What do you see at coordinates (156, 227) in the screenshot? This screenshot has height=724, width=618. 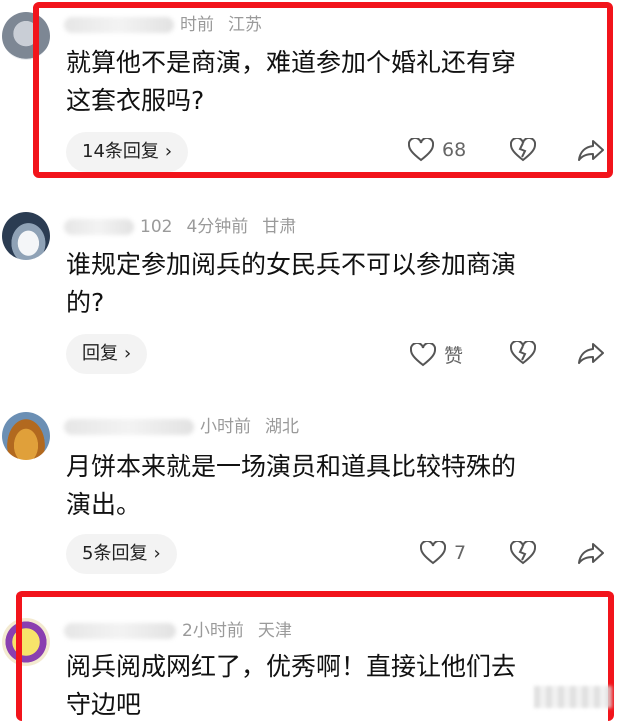 I see `username-suffix: 102` at bounding box center [156, 227].